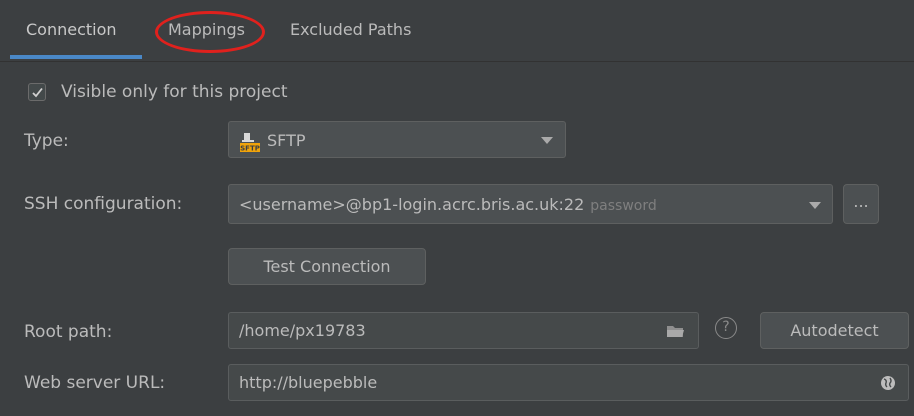 This screenshot has height=416, width=914. I want to click on test-connection-button: Test Connection, so click(327, 266).